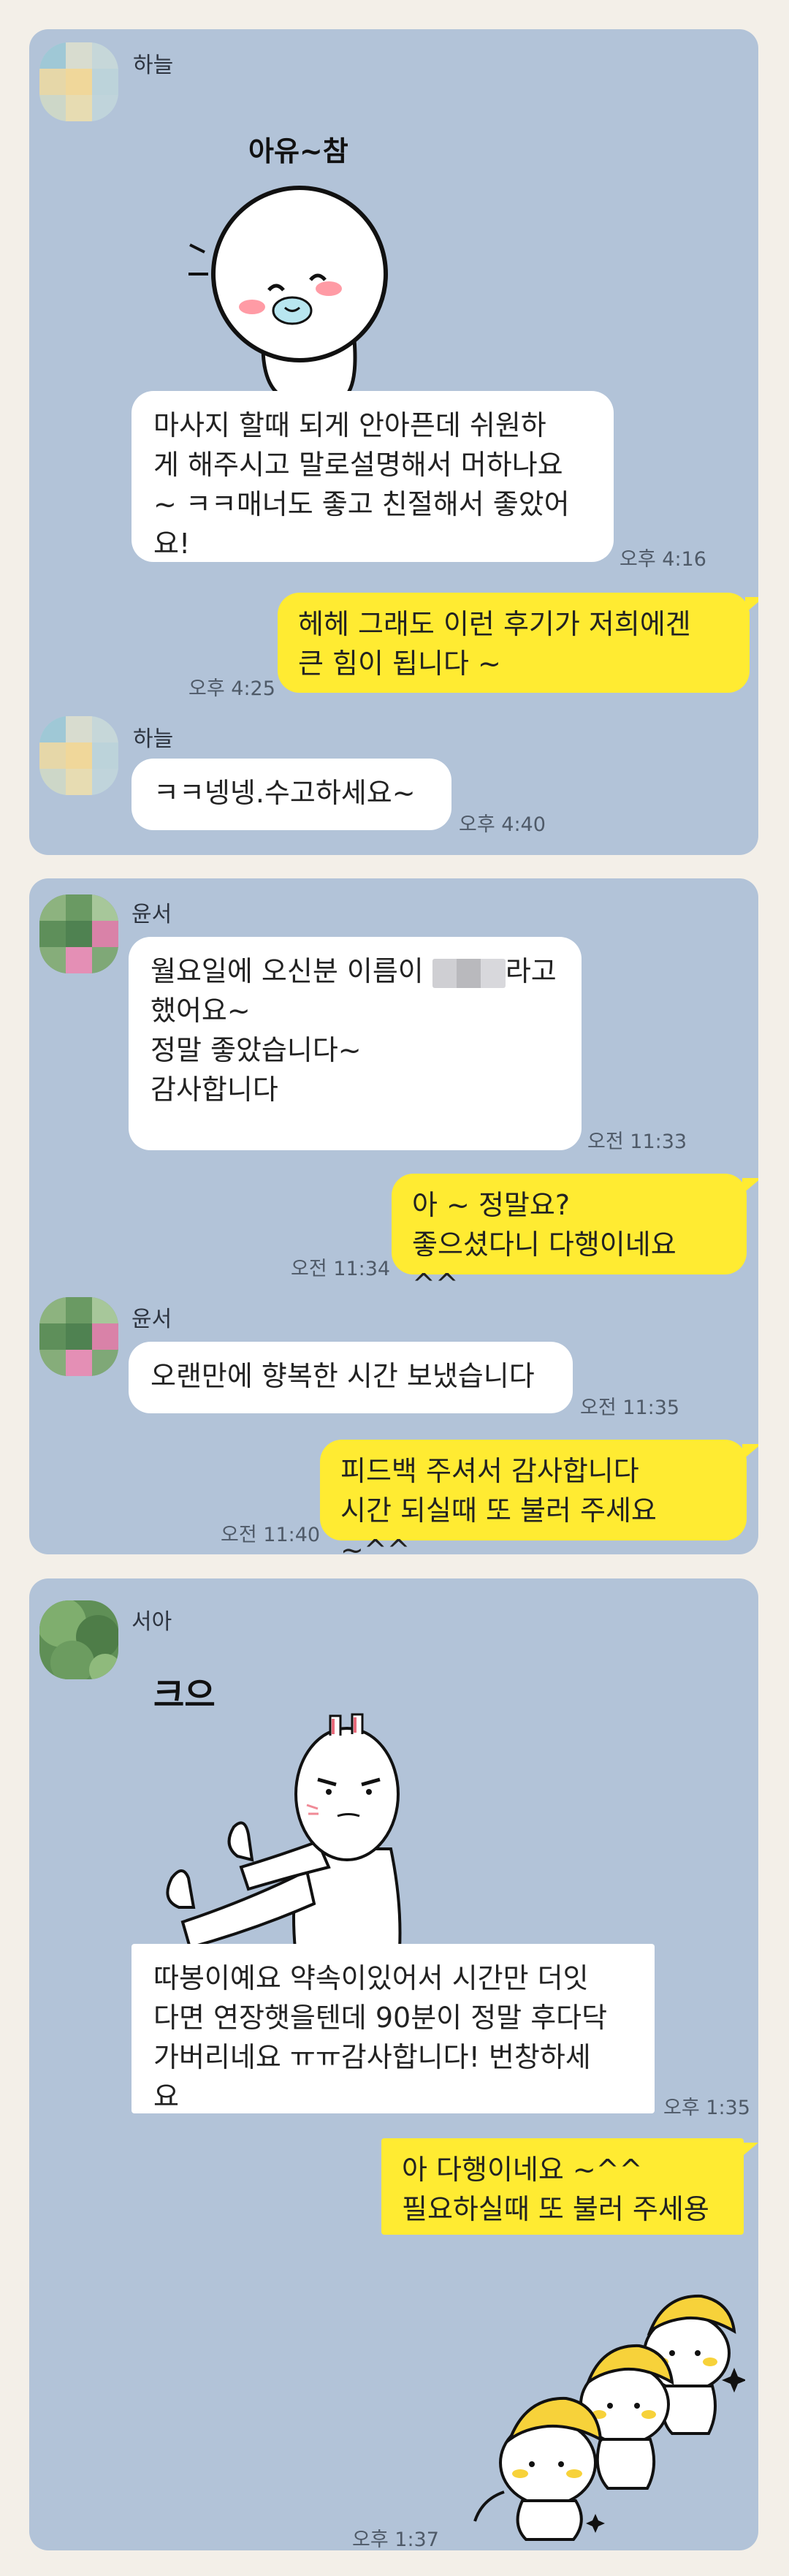  What do you see at coordinates (295, 252) in the screenshot?
I see `white-blob-sticker: 아유~참` at bounding box center [295, 252].